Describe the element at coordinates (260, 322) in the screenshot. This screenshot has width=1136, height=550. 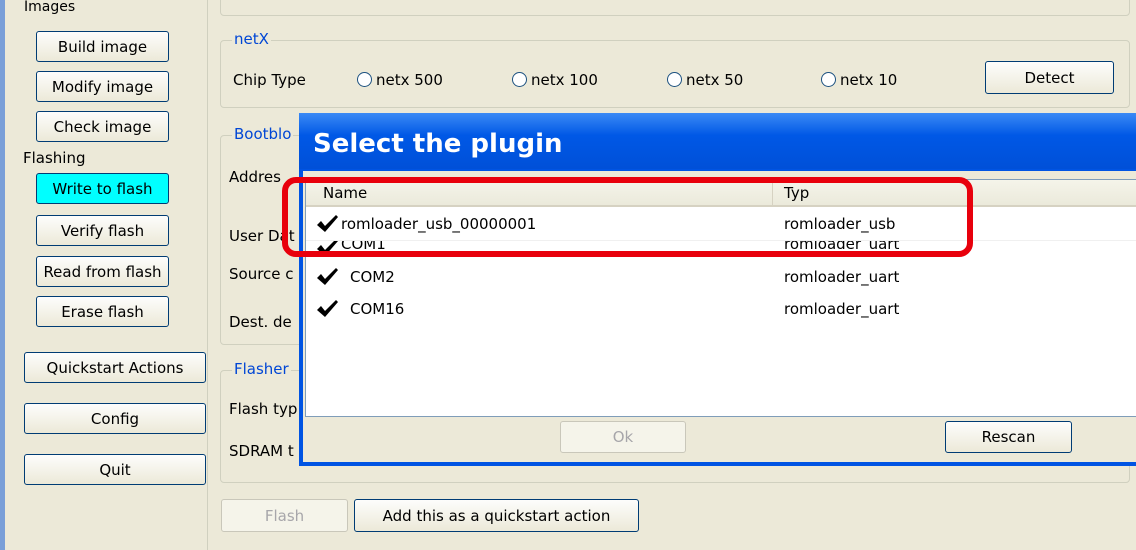
I see `dest-label: Dest. de` at that location.